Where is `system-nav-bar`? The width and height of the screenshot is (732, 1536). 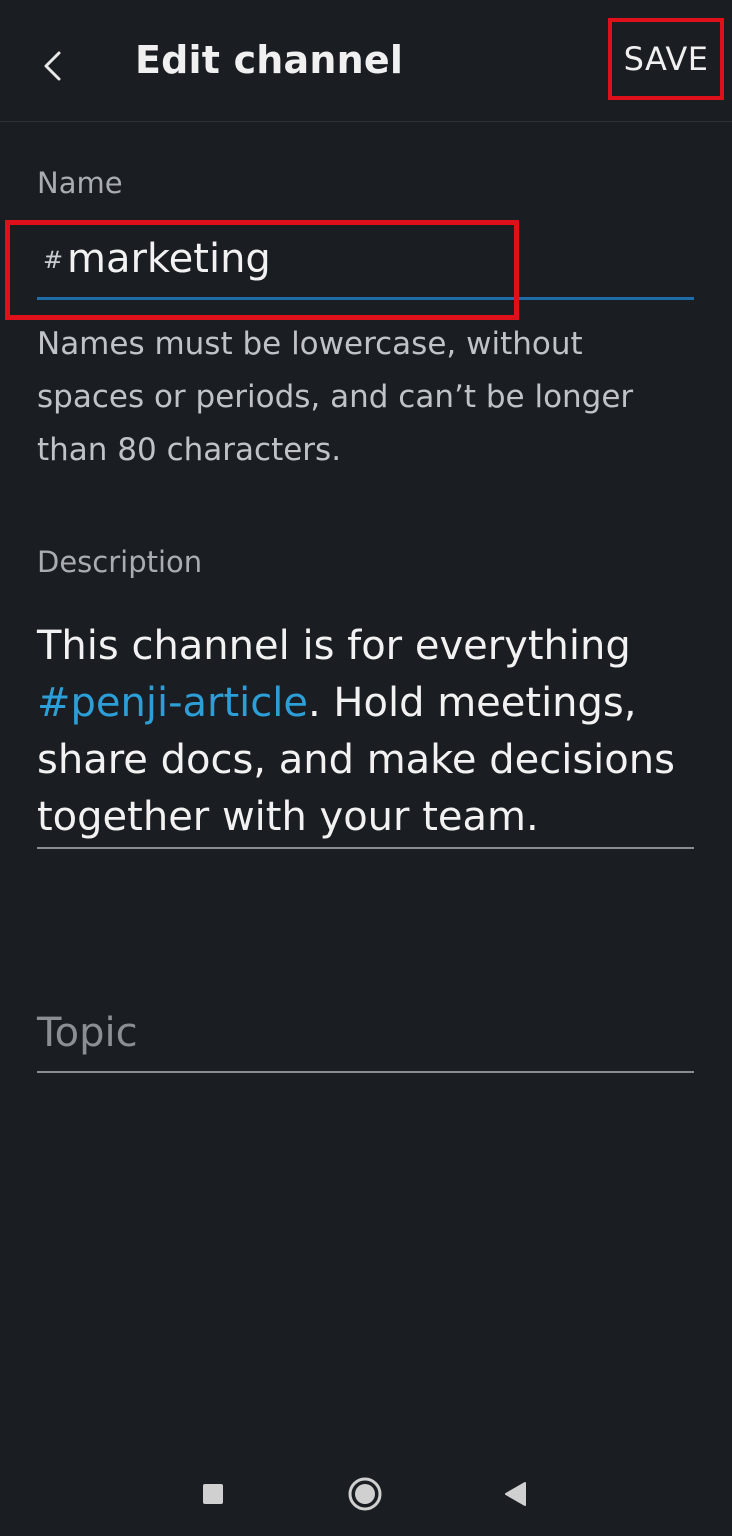 system-nav-bar is located at coordinates (366, 1494).